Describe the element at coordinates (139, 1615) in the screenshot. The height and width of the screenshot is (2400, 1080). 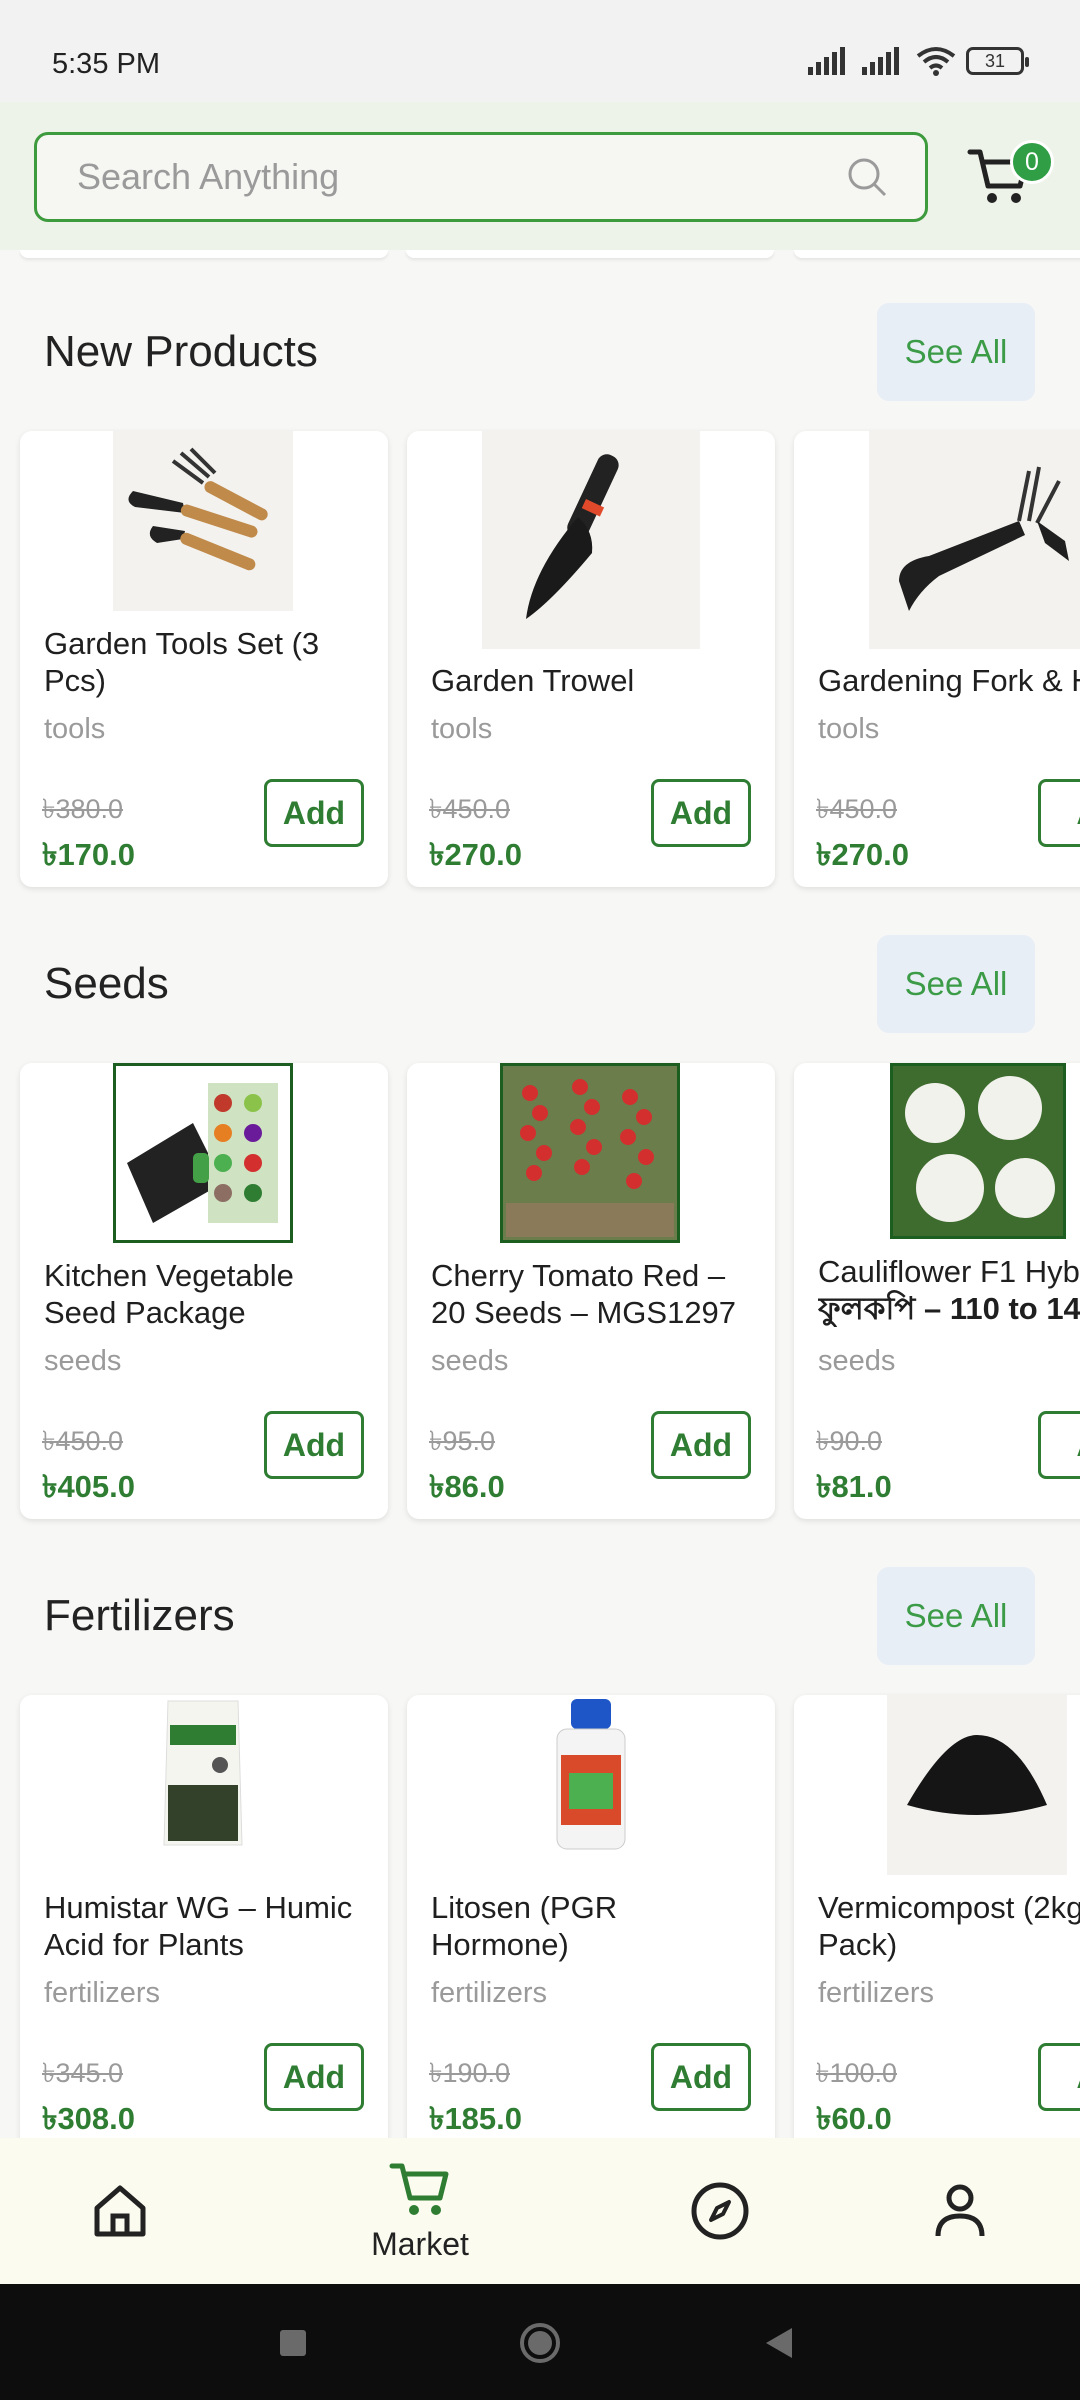
I see `section-title: Fertilizers` at that location.